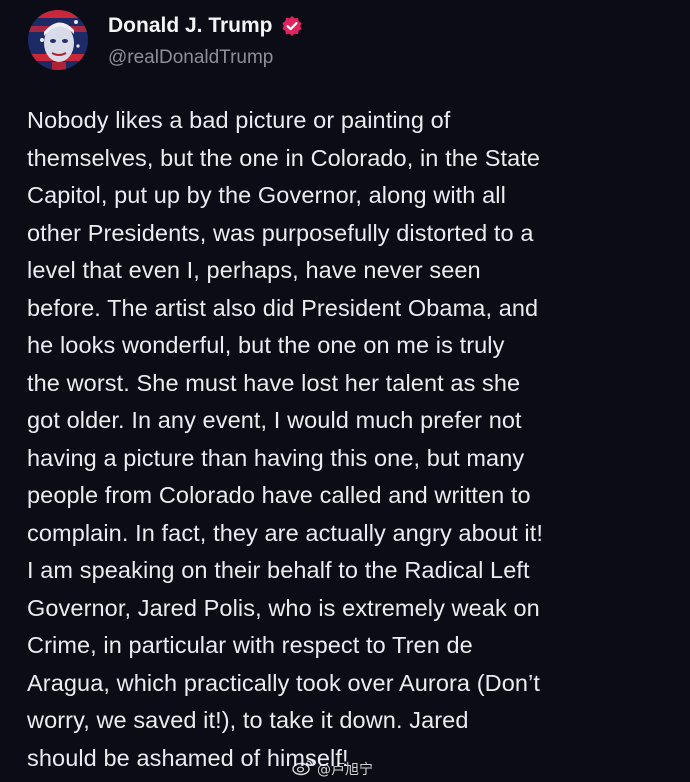 This screenshot has width=690, height=782. I want to click on display-name: Donald J. Trump, so click(190, 26).